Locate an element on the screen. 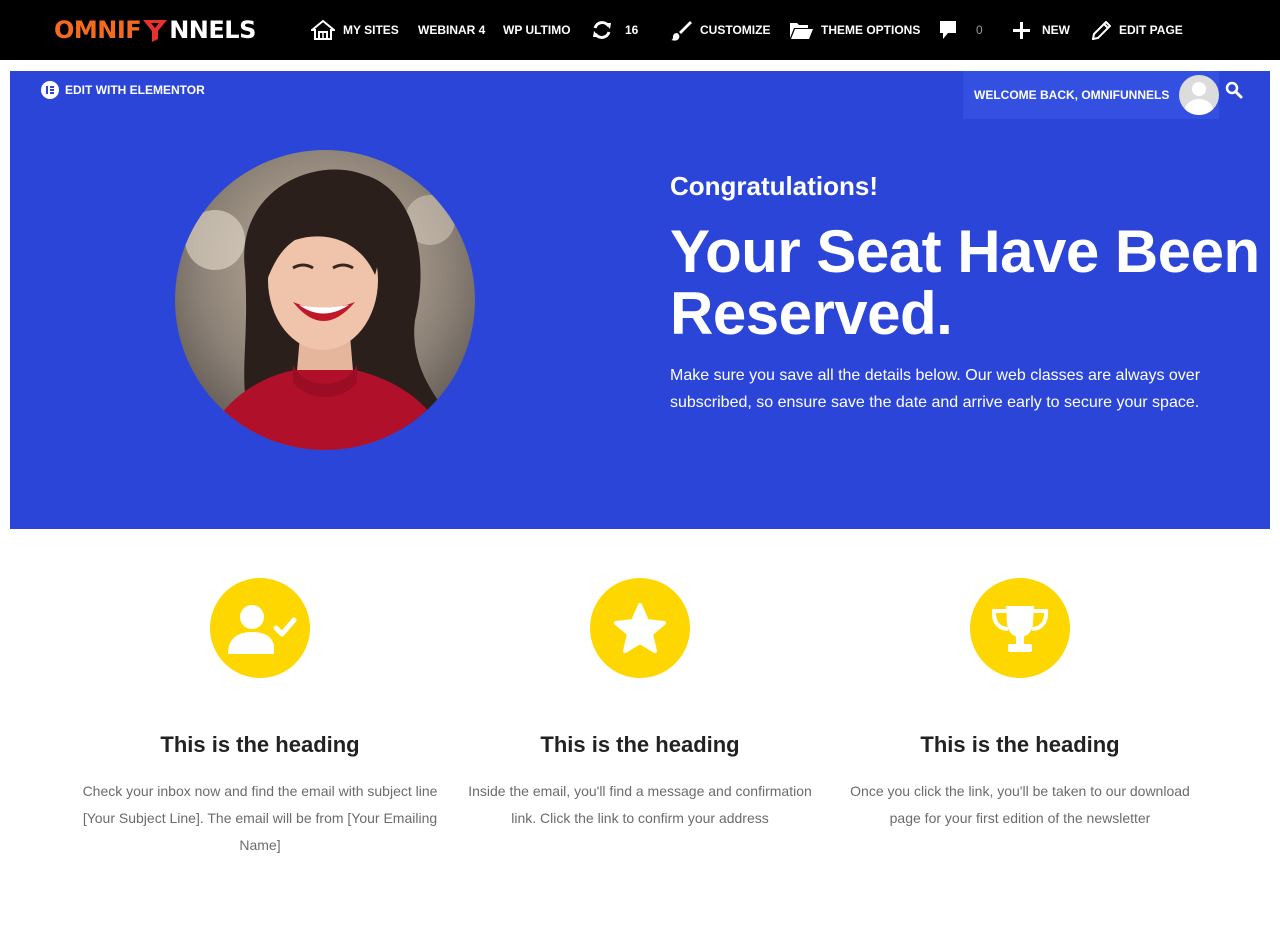  search-icon is located at coordinates (1234, 92).